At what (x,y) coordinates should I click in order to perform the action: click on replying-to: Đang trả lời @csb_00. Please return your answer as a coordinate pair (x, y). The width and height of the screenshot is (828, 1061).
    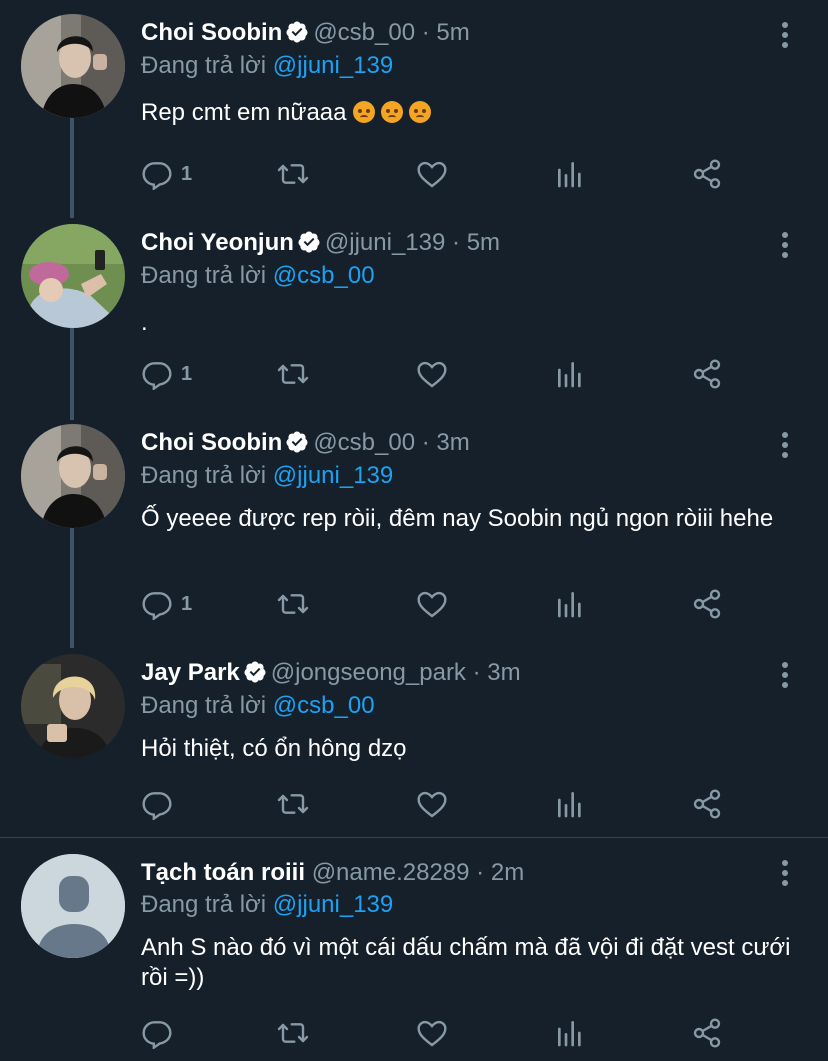
    Looking at the image, I should click on (258, 706).